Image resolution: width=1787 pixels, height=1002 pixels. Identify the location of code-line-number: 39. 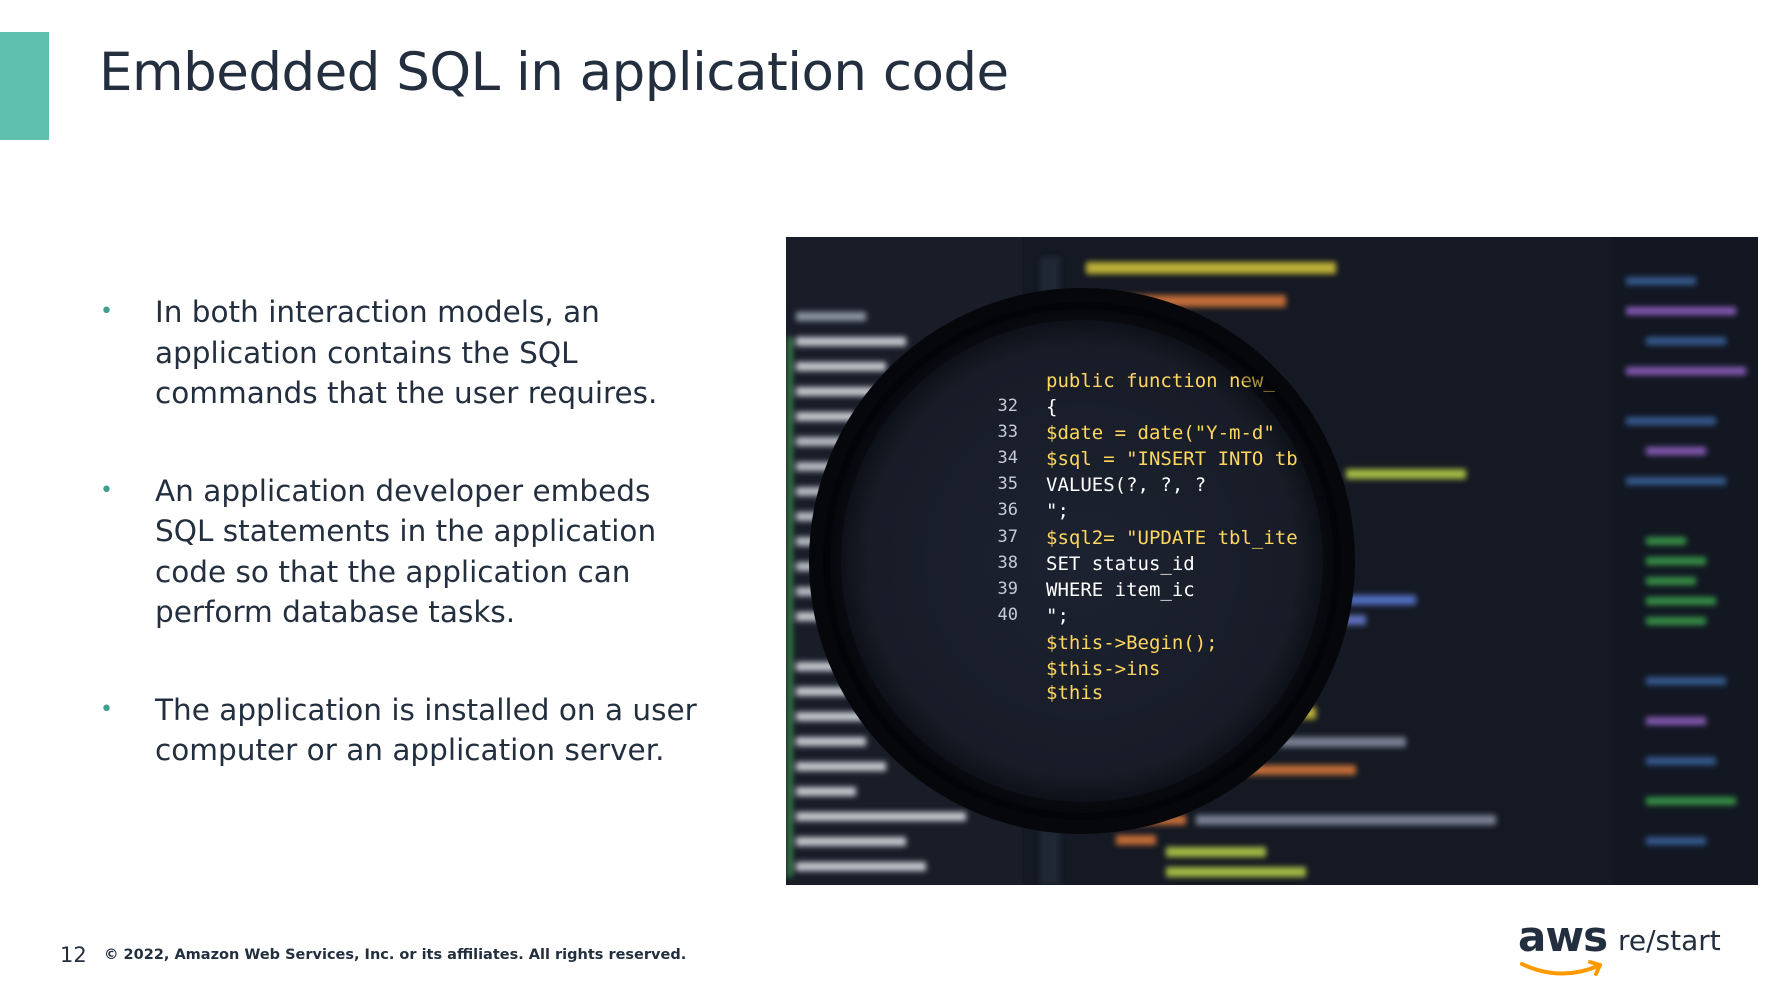
(1008, 589).